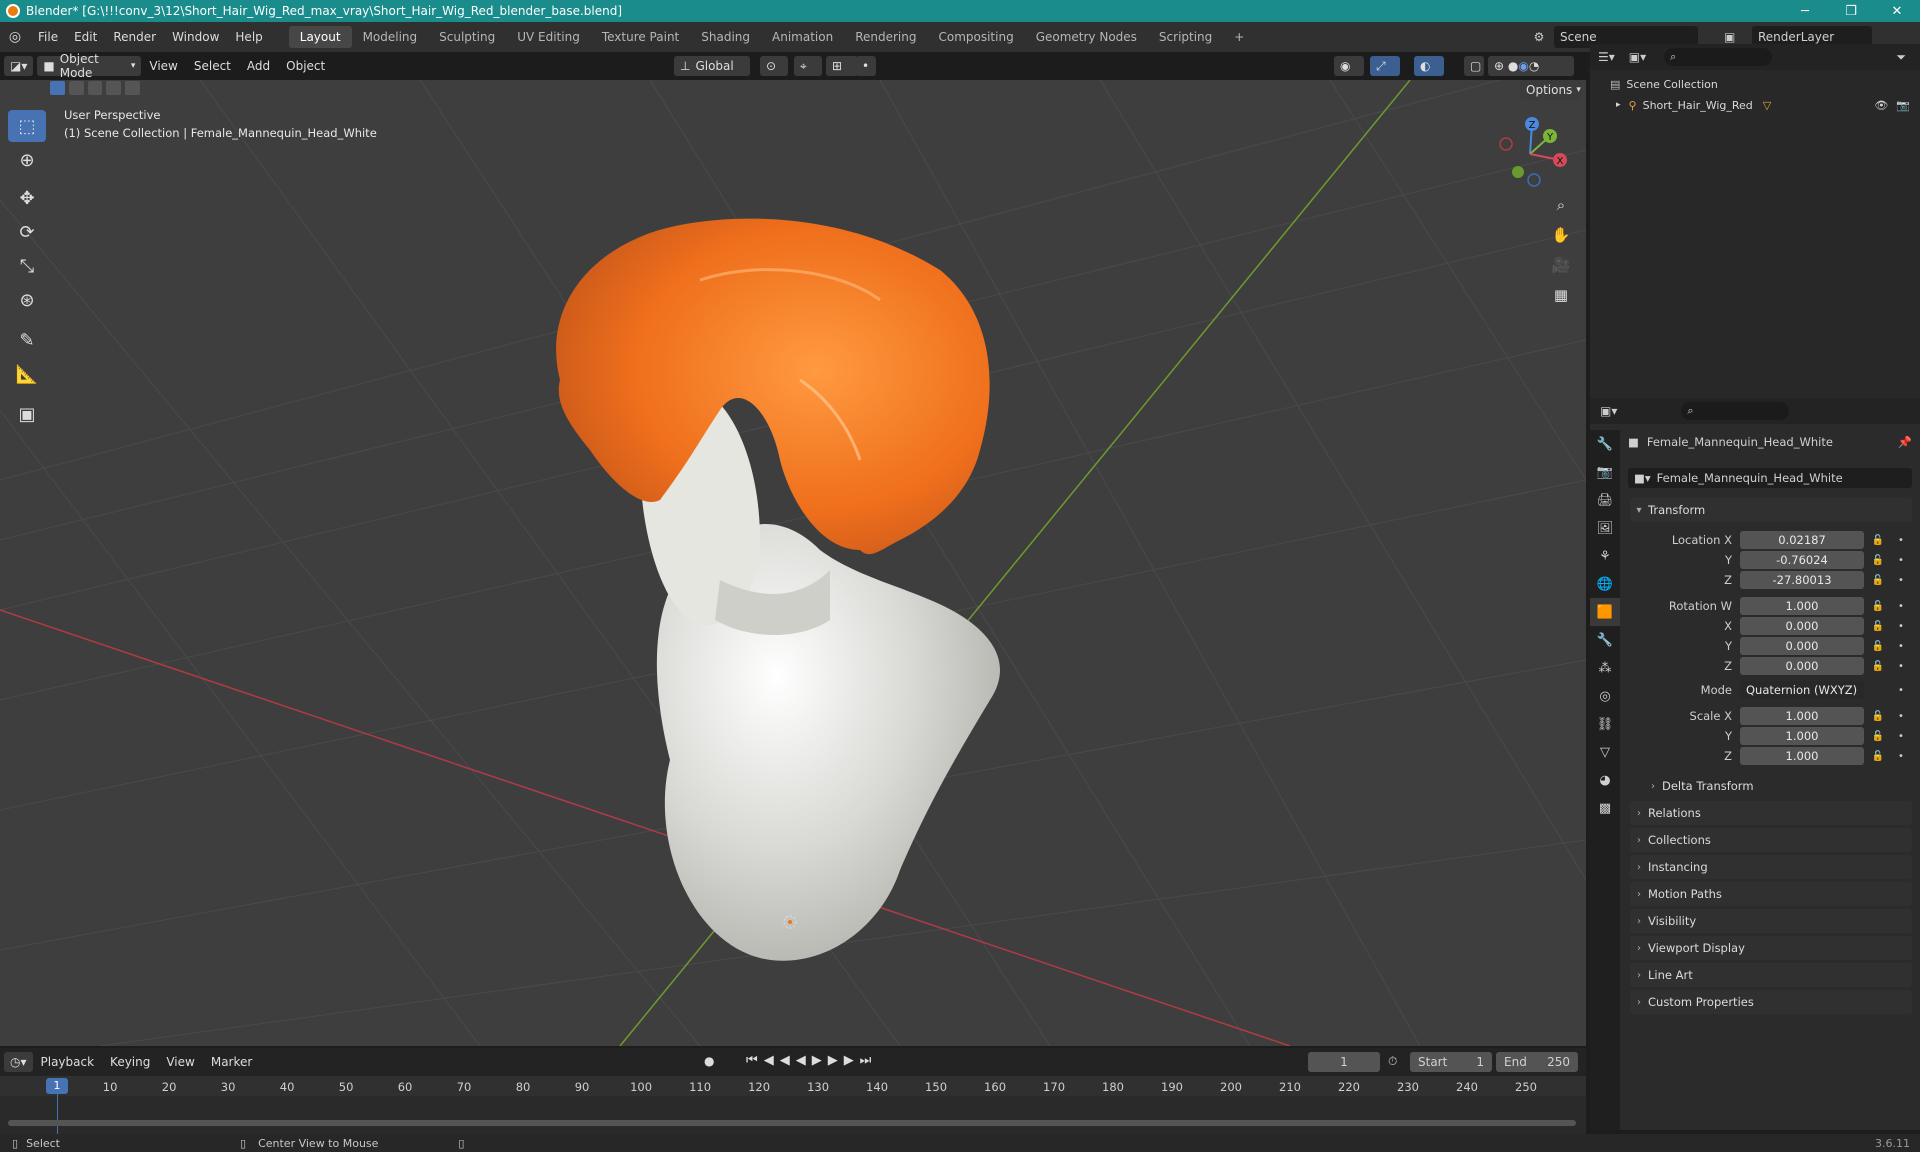 The height and width of the screenshot is (1152, 1920). I want to click on menu-playback: Playback, so click(68, 1062).